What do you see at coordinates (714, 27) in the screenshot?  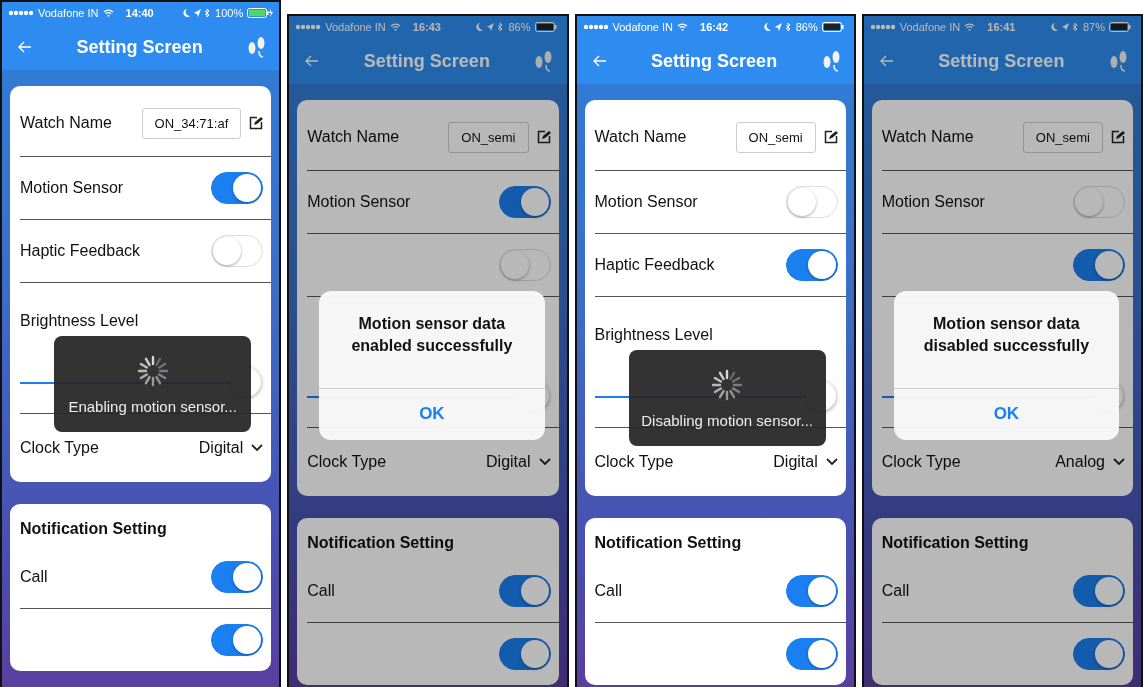 I see `clock-time: 16:42` at bounding box center [714, 27].